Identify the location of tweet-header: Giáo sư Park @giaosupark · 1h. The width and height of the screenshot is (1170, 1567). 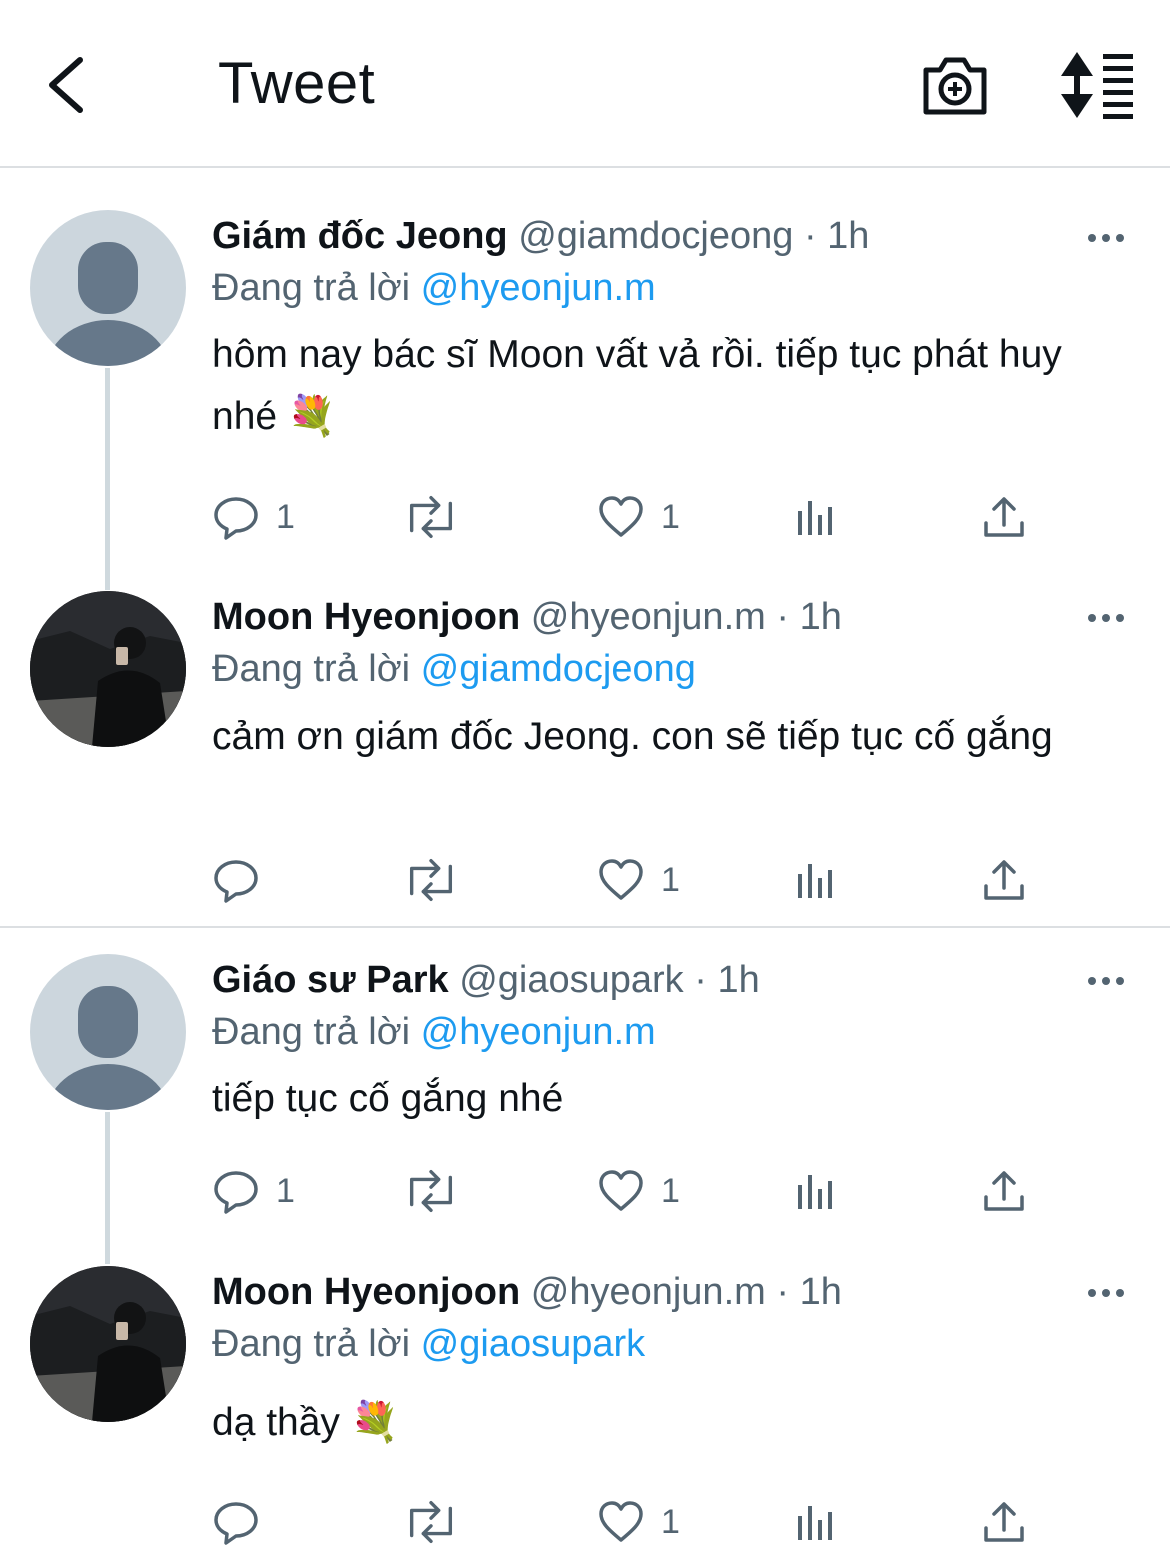
(671, 980).